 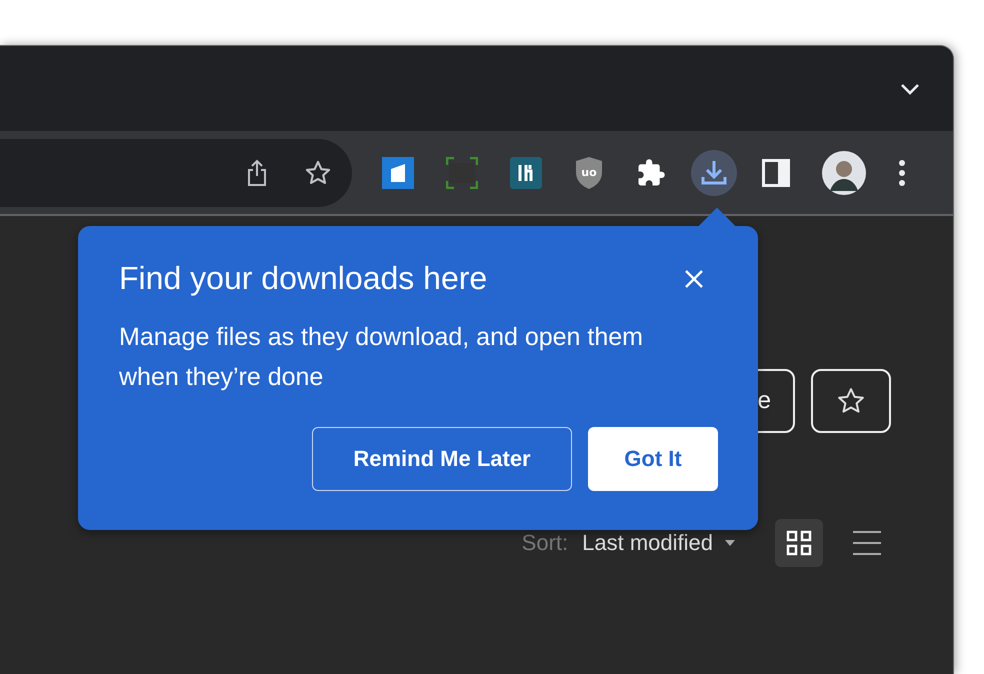 I want to click on popup-description: Manage files as they download, and open them when they’re done, so click(x=381, y=357).